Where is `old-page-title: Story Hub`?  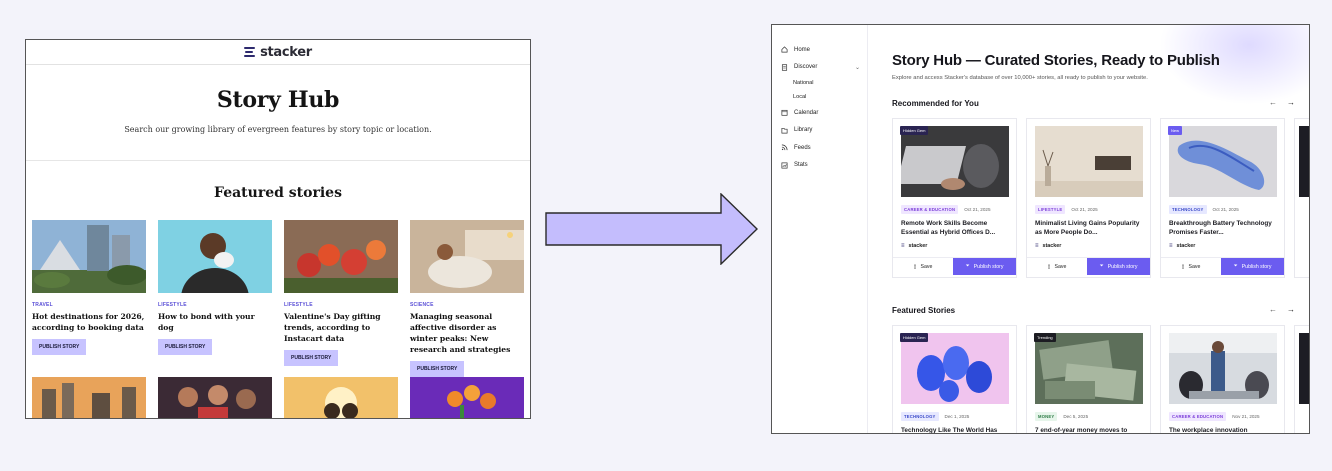
old-page-title: Story Hub is located at coordinates (278, 100).